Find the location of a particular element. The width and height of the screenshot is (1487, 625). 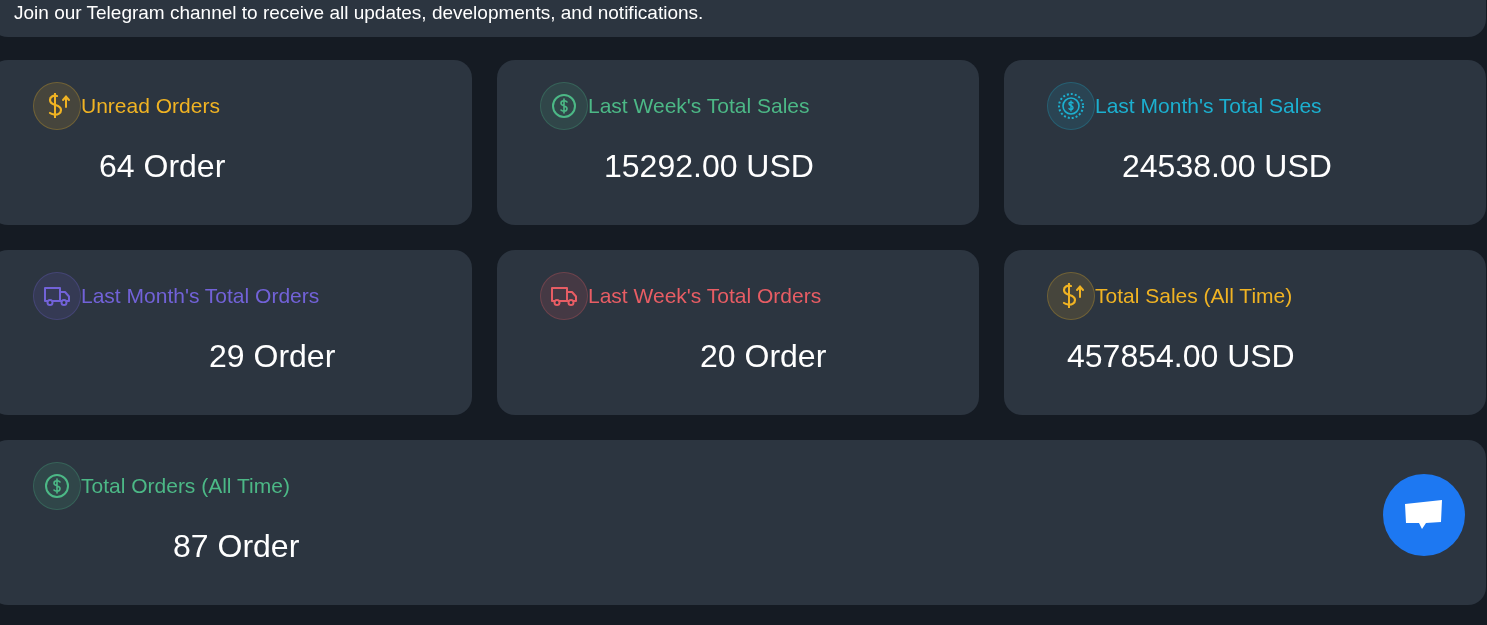

banner-text: Join our Telegram channel to receive all updates, developments, and notifications. is located at coordinates (359, 13).